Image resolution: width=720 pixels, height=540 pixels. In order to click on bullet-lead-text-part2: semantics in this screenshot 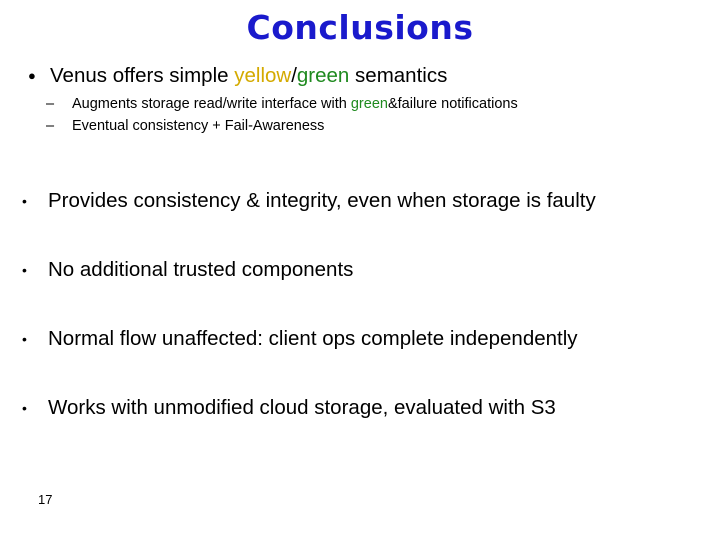, I will do `click(398, 75)`.